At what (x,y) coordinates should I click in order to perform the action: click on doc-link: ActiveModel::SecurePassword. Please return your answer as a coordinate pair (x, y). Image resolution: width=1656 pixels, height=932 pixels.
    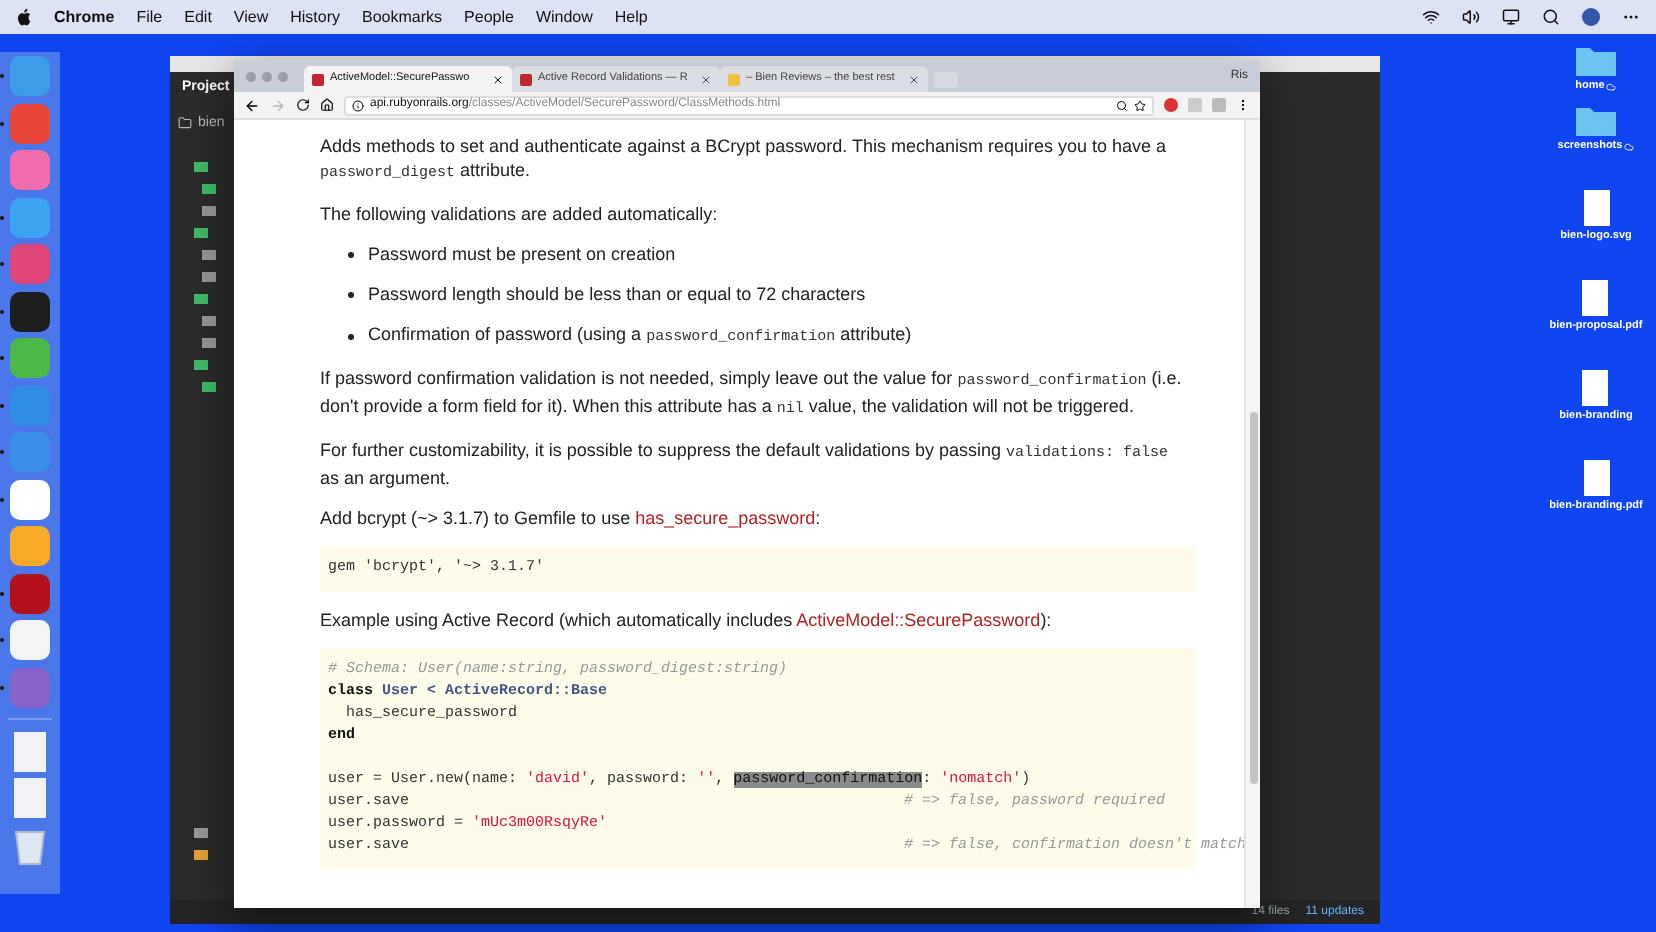
    Looking at the image, I should click on (918, 620).